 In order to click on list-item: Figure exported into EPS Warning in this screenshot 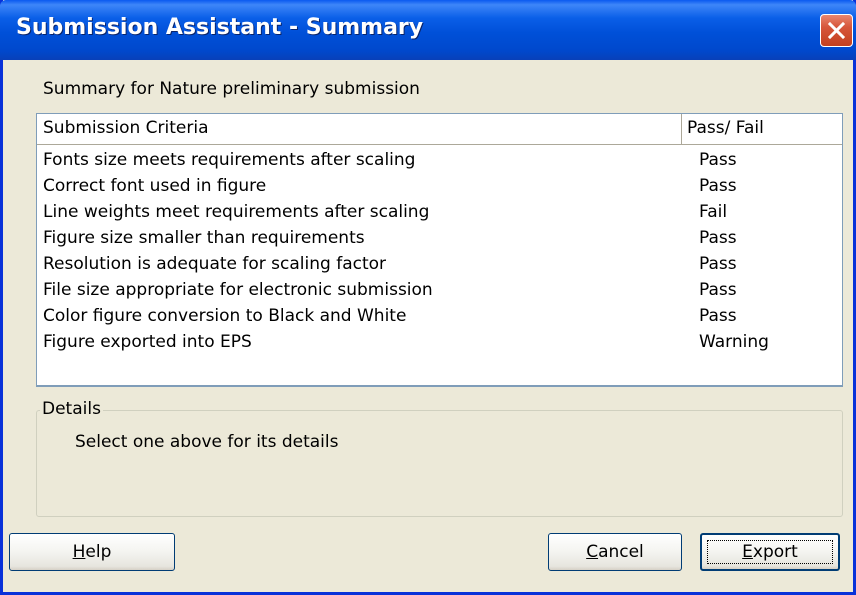, I will do `click(439, 342)`.